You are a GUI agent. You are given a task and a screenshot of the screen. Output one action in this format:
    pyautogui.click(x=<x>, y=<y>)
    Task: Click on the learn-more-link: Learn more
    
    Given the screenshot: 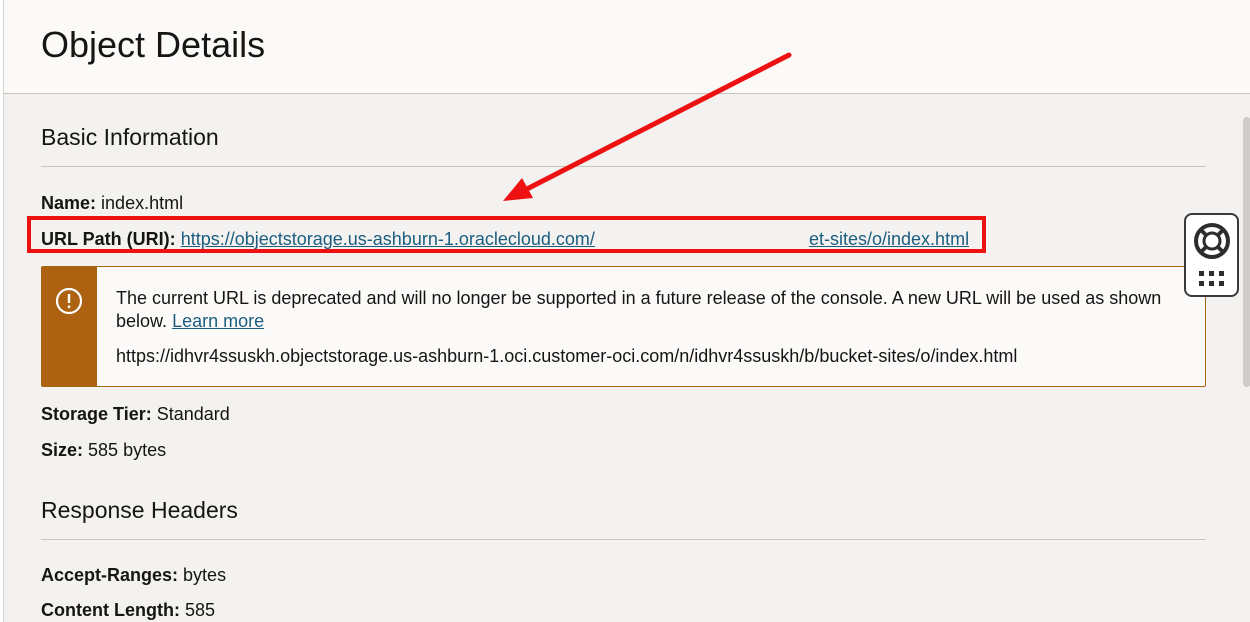 What is the action you would take?
    pyautogui.click(x=218, y=321)
    